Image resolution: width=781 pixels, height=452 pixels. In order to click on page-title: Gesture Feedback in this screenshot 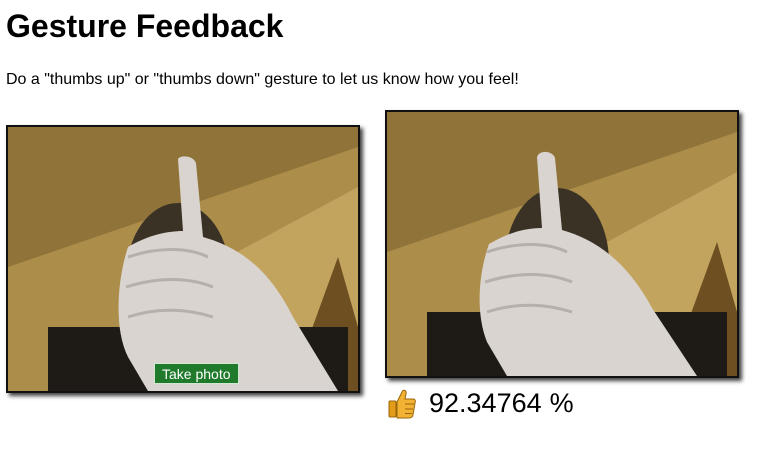, I will do `click(145, 26)`.